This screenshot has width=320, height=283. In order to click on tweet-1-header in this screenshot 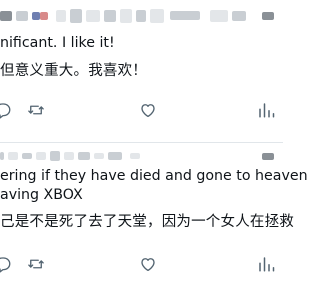, I will do `click(141, 17)`.